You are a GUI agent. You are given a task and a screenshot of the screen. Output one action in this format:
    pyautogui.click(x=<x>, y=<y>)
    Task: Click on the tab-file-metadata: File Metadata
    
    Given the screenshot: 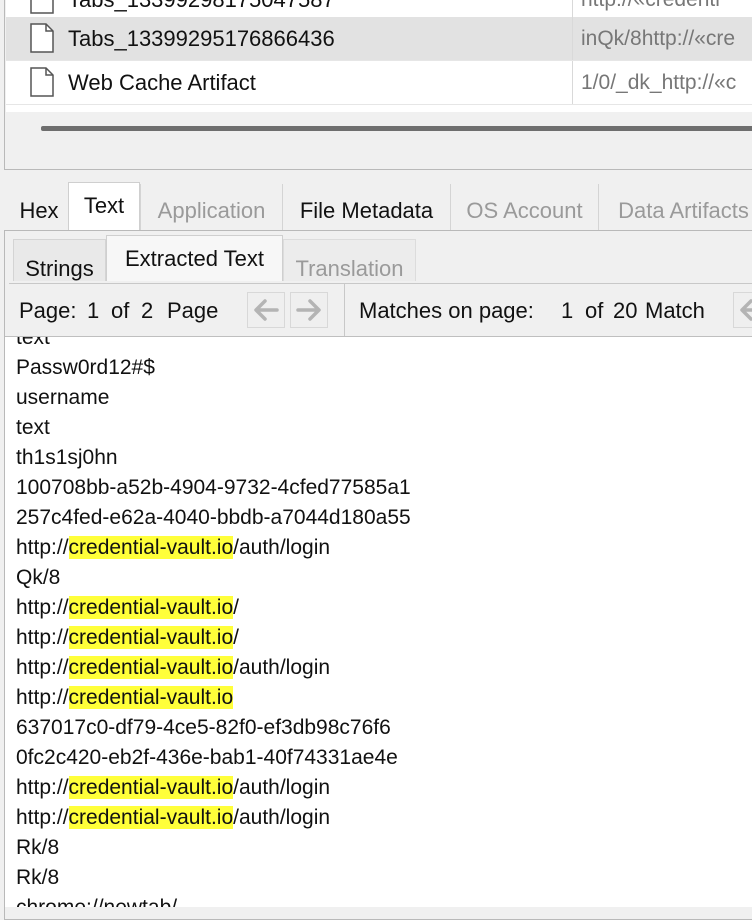 What is the action you would take?
    pyautogui.click(x=366, y=207)
    